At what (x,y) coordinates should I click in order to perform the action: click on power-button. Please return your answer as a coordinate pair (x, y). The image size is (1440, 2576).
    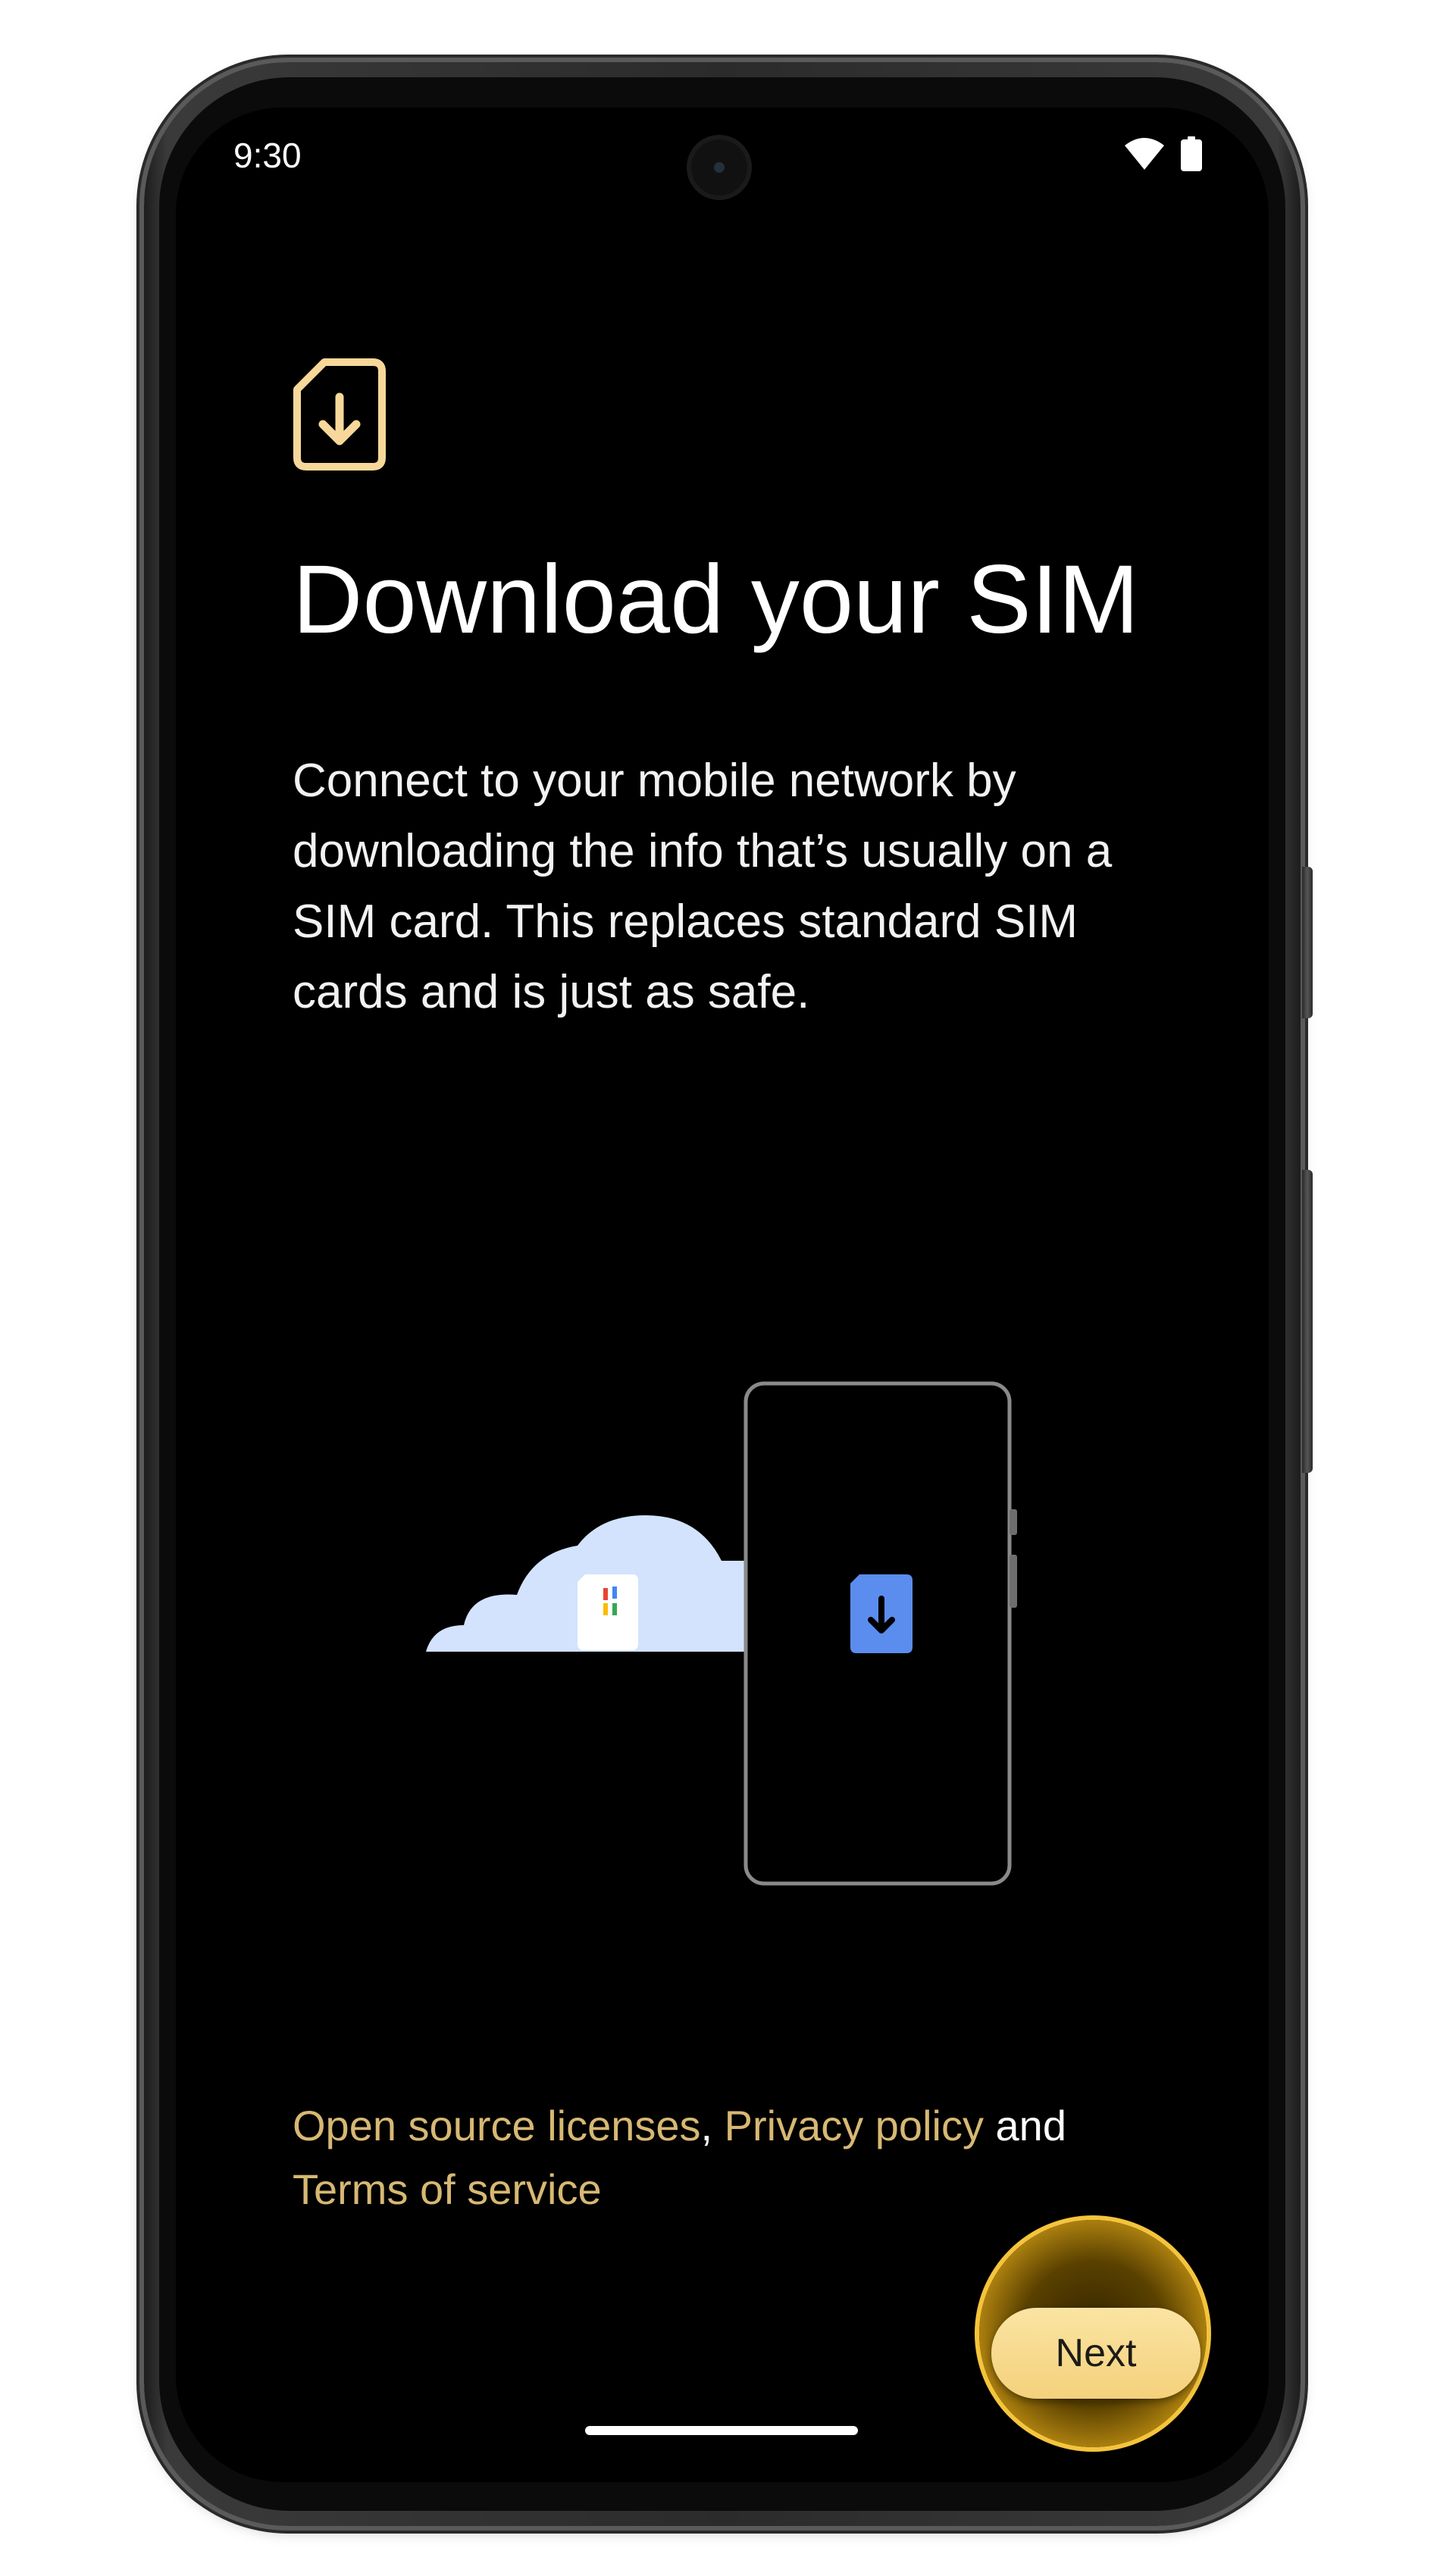
    Looking at the image, I should click on (1307, 942).